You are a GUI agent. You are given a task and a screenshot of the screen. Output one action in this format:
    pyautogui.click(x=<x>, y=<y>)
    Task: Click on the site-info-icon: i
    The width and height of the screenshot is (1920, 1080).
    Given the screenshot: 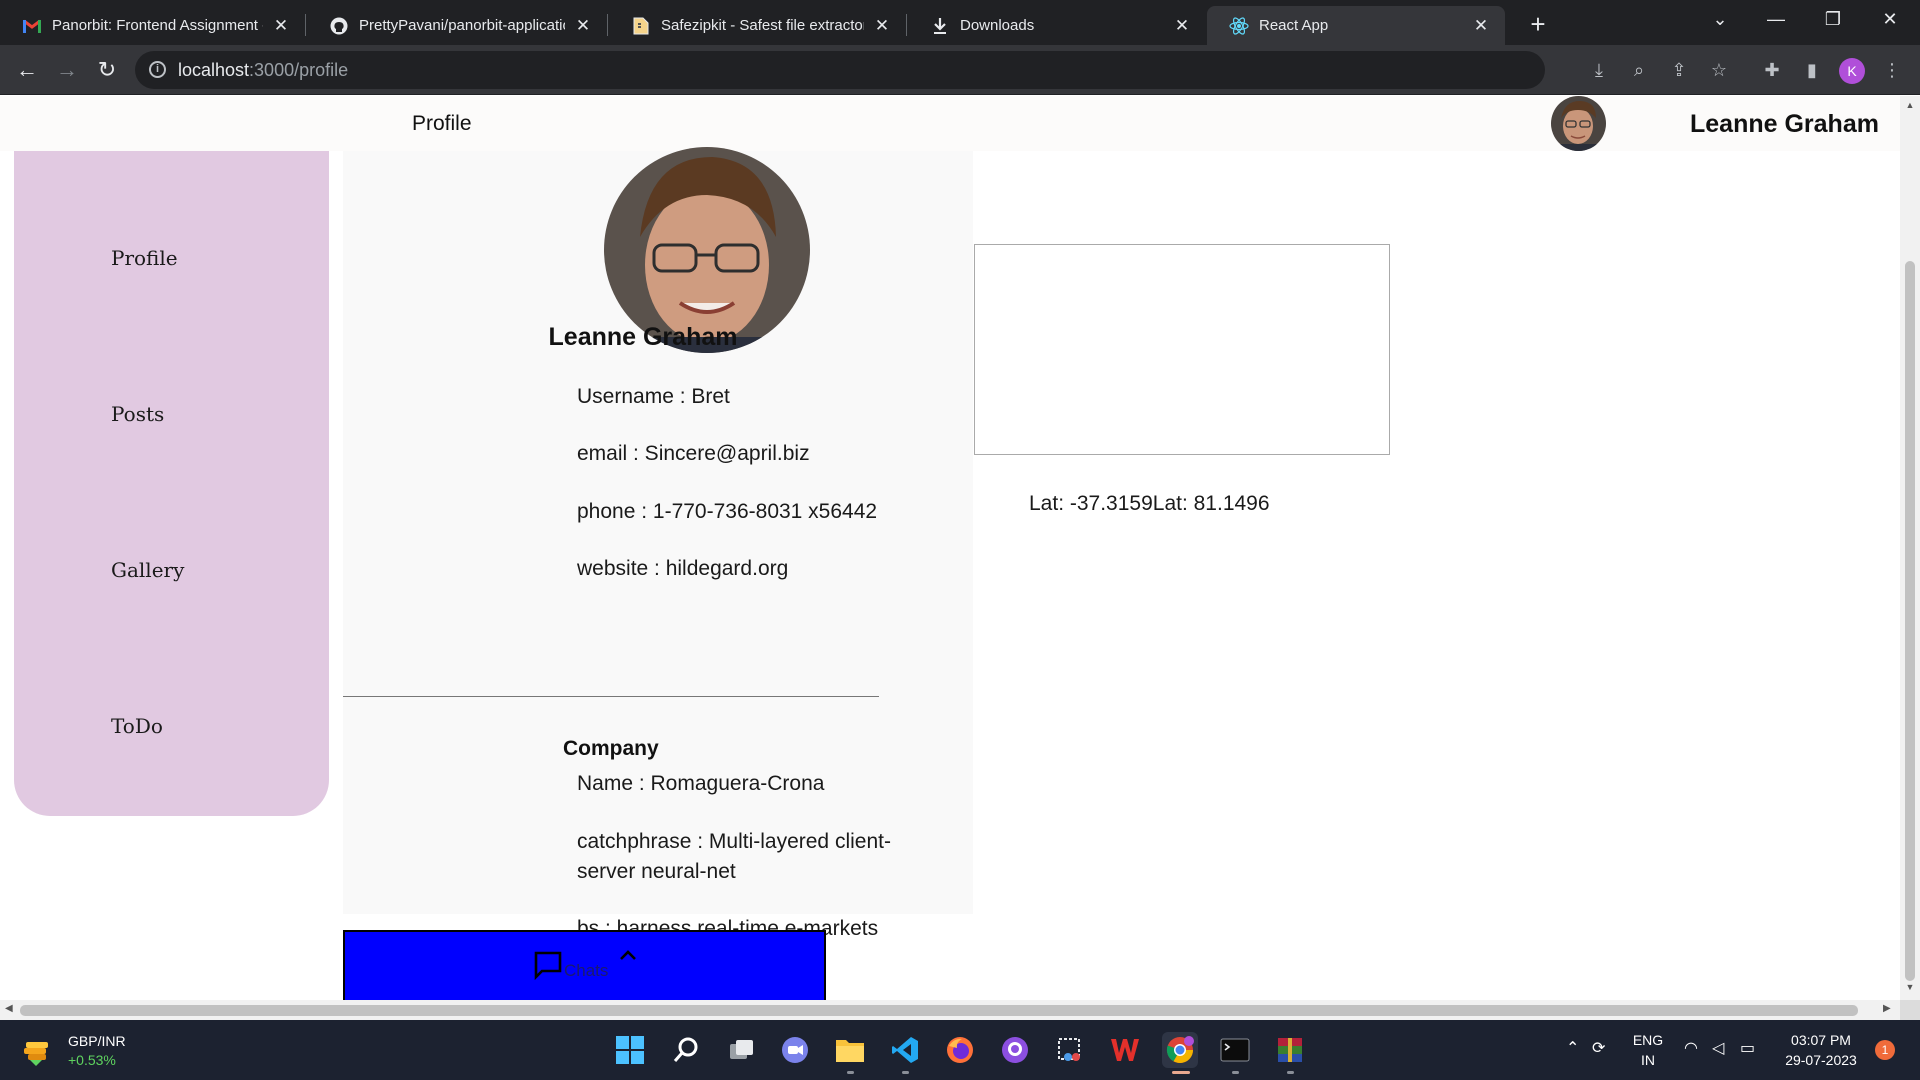 What is the action you would take?
    pyautogui.click(x=157, y=69)
    